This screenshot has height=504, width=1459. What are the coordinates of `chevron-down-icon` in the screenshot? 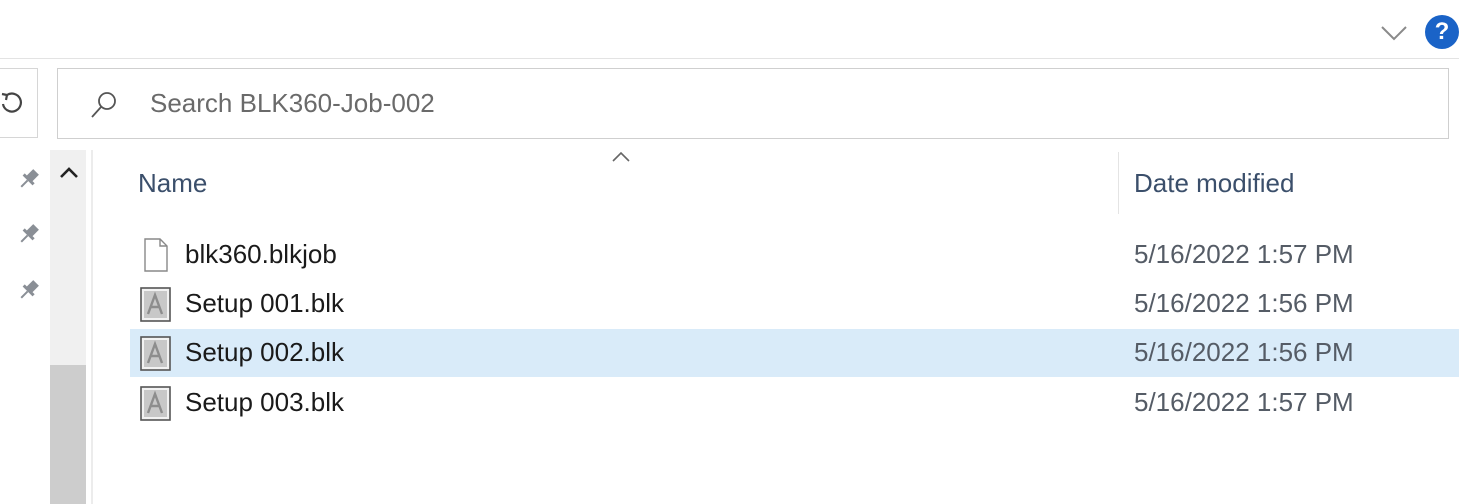 It's located at (1394, 33).